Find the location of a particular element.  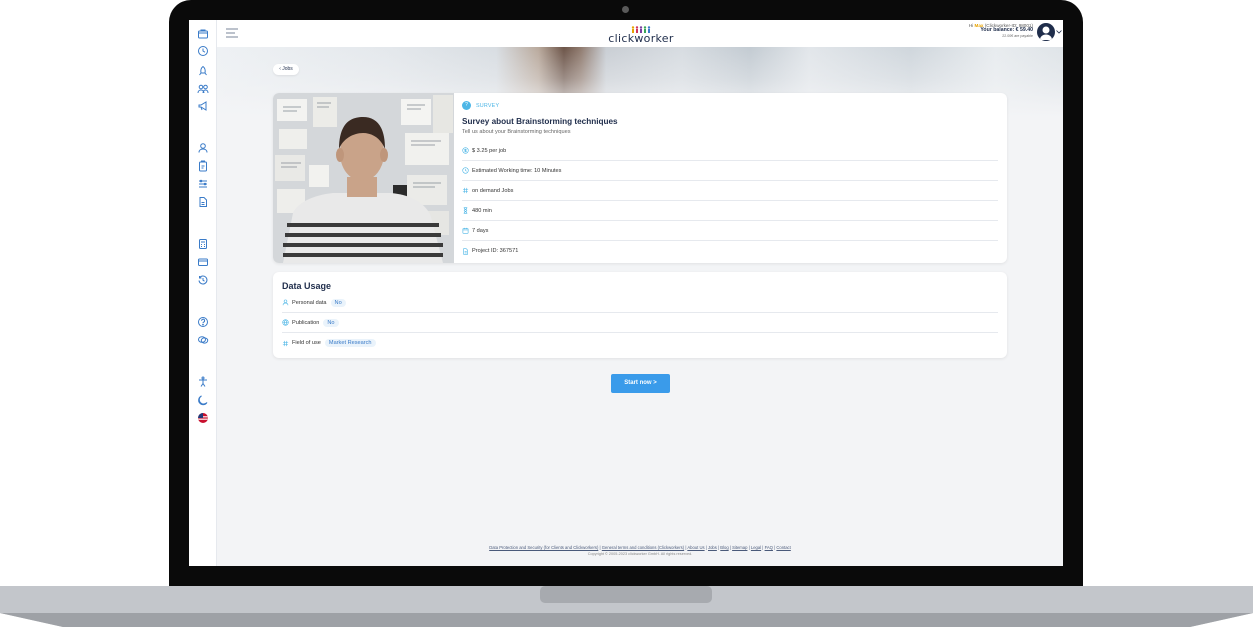

detail-pay-text: $ 3.25 per job is located at coordinates (489, 150).